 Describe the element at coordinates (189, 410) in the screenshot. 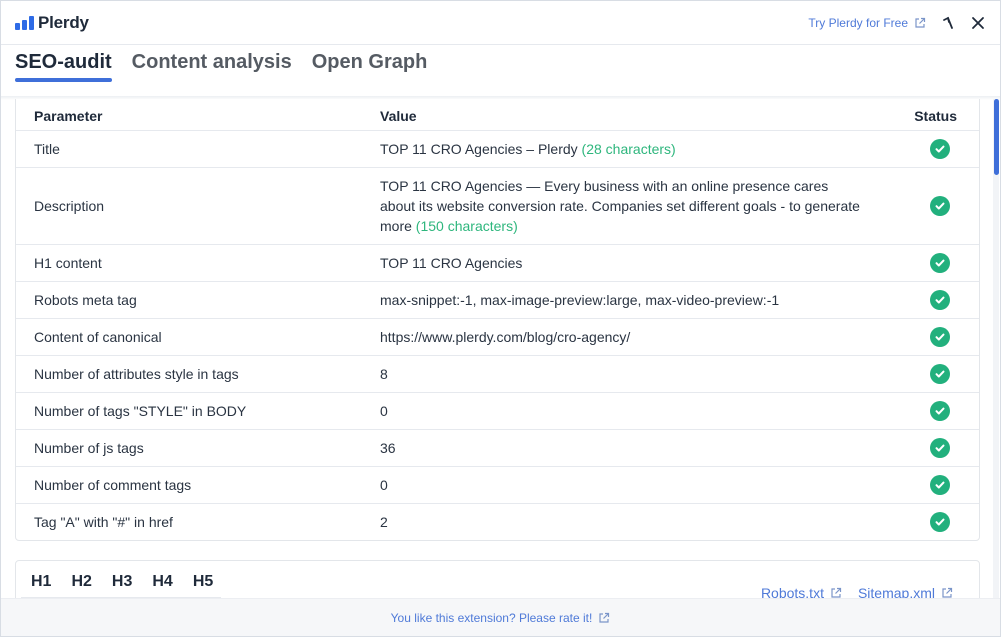

I see `row-parameter: Number of tags "STYLE" in BODY` at that location.